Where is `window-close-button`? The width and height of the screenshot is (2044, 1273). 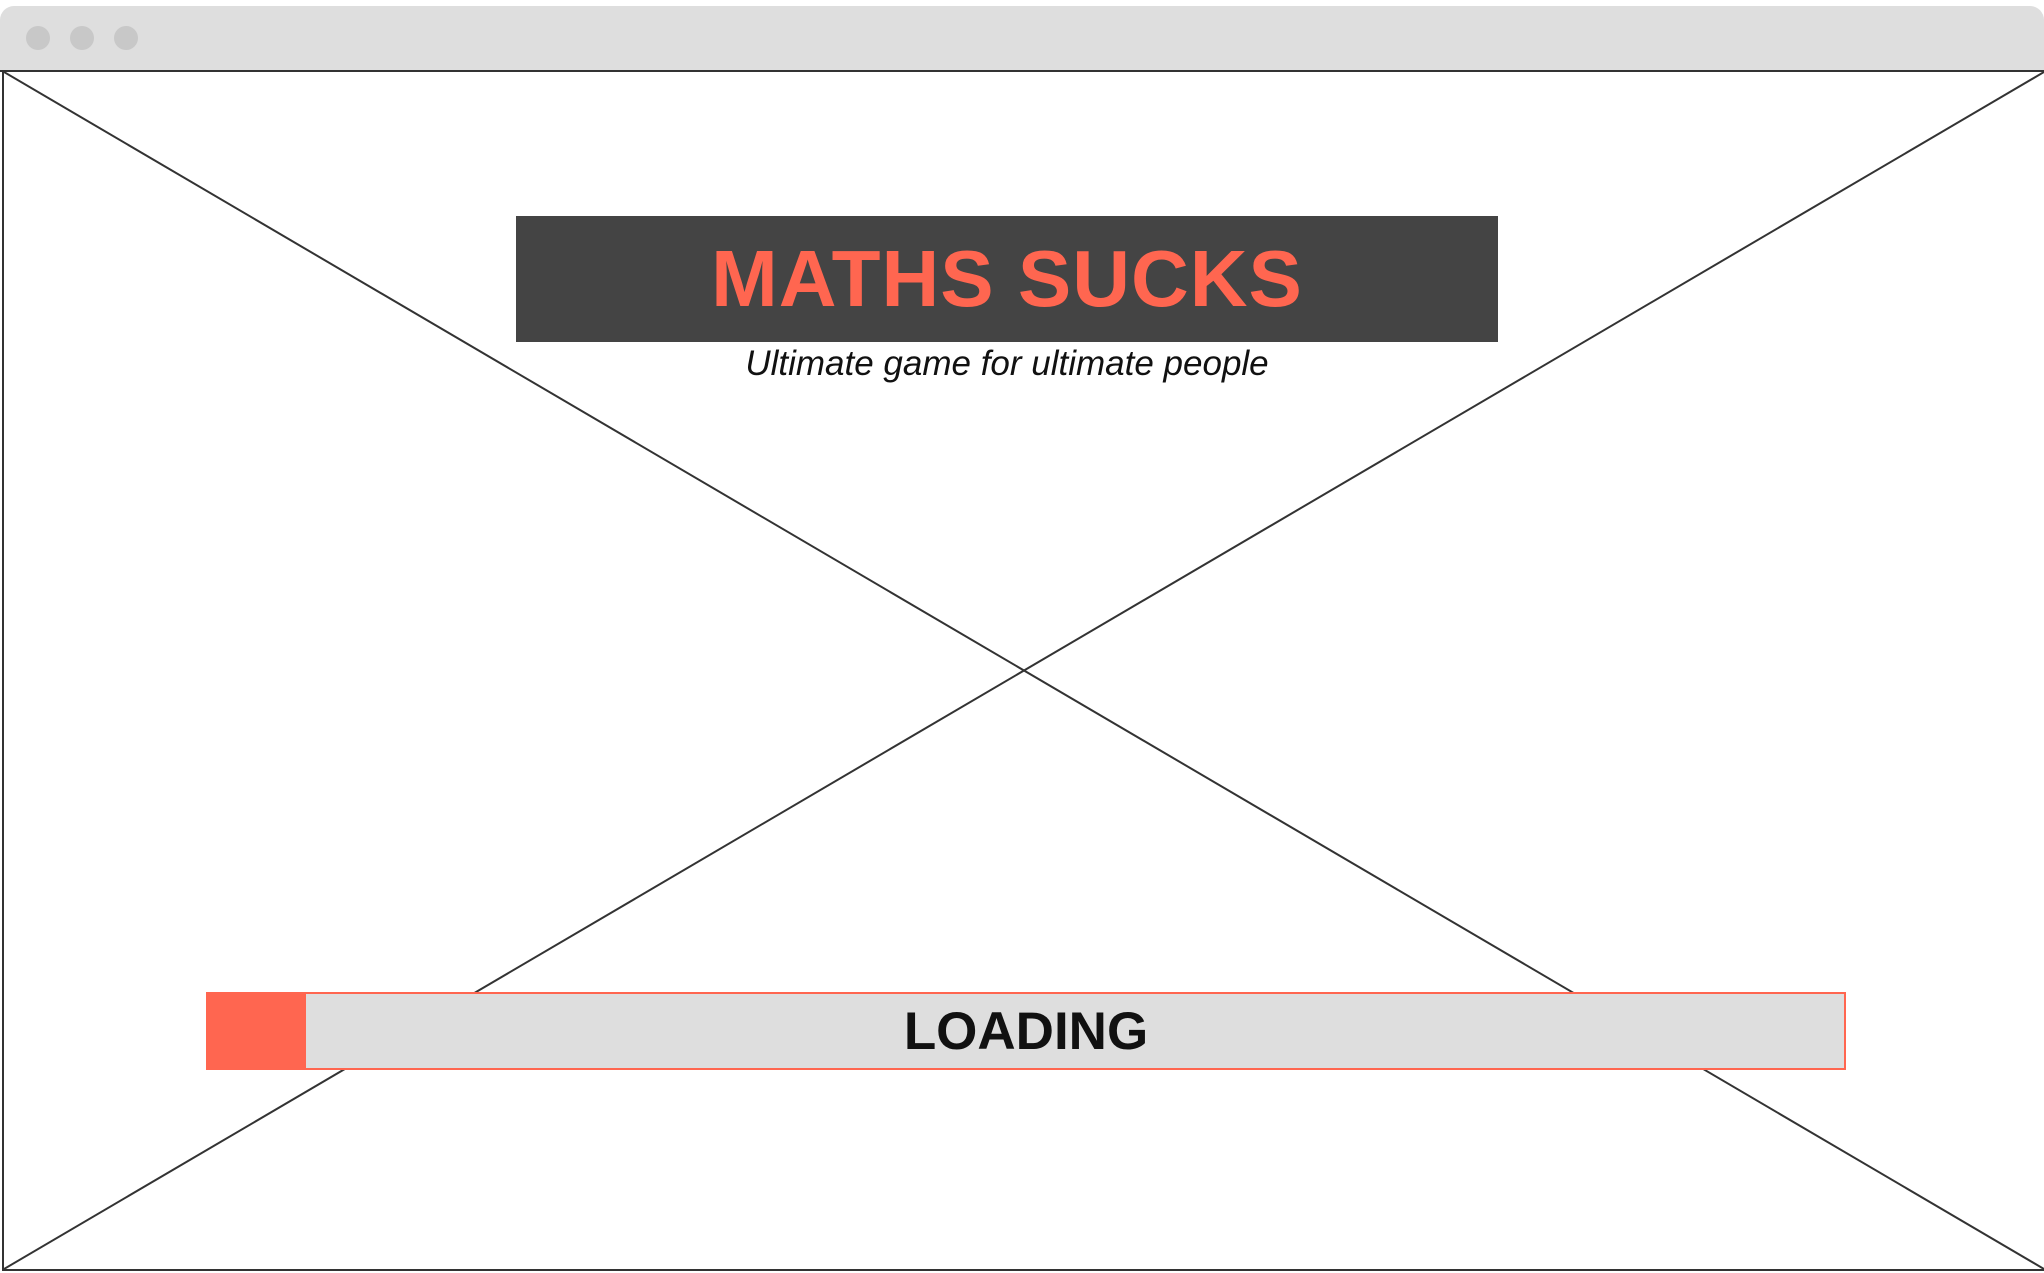 window-close-button is located at coordinates (38, 38).